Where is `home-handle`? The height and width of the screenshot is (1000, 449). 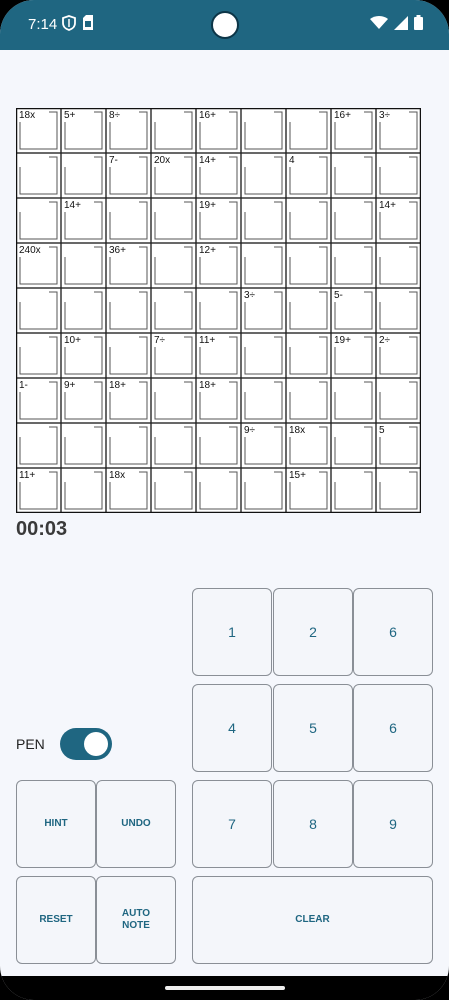 home-handle is located at coordinates (225, 988).